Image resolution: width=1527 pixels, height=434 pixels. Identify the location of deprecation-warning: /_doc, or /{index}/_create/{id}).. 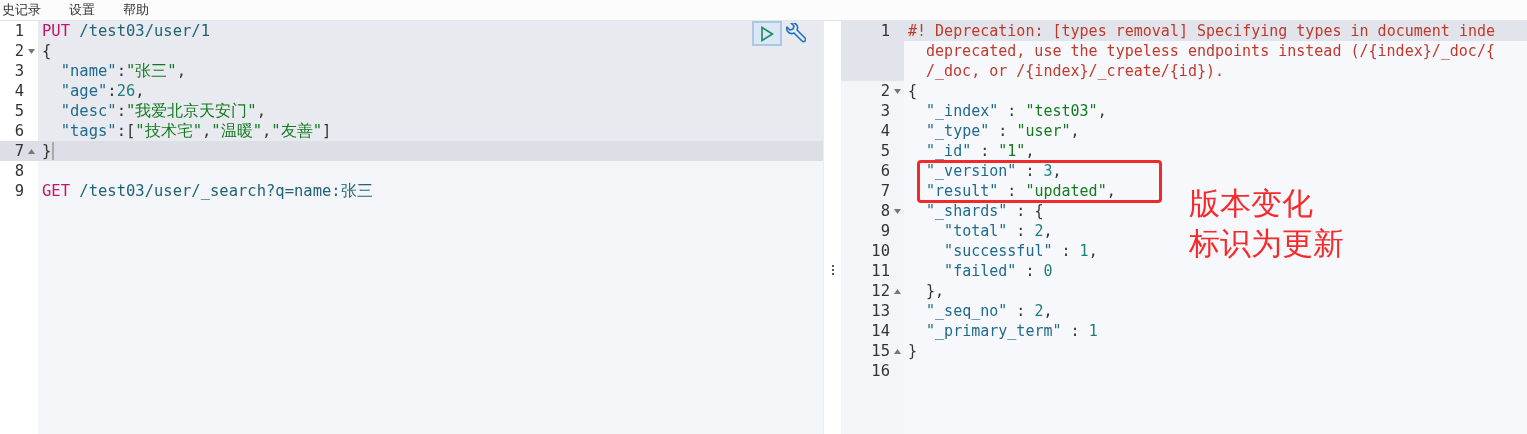
(1075, 71).